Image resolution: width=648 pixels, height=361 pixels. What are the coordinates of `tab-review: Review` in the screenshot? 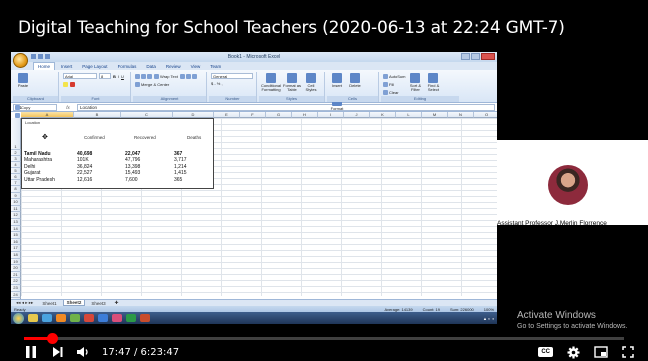 It's located at (173, 66).